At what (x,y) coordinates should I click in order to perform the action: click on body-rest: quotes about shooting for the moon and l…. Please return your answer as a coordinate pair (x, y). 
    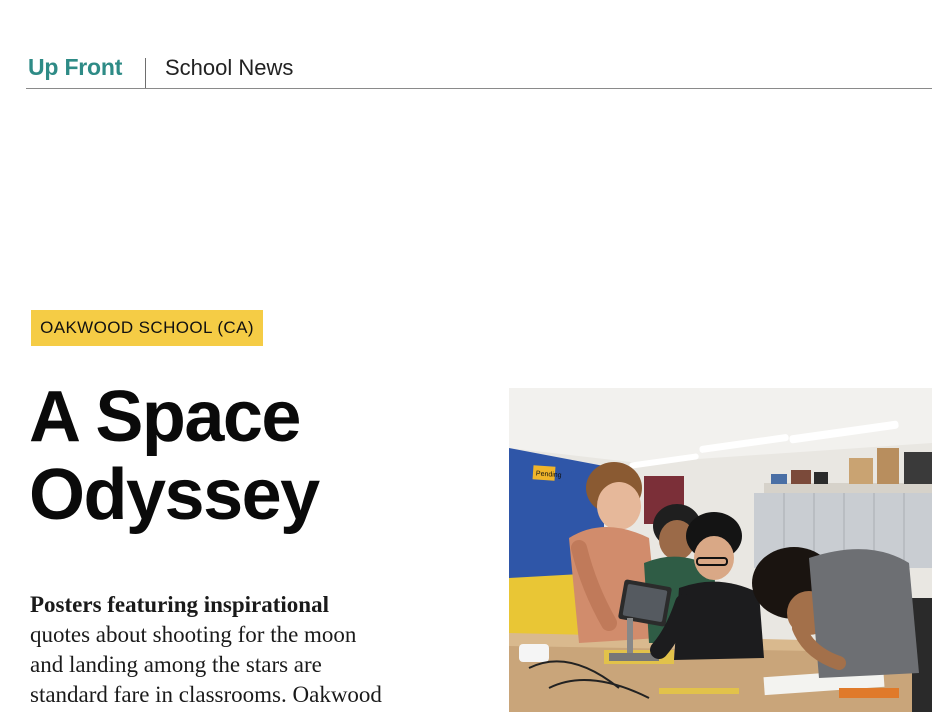
    Looking at the image, I should click on (206, 664).